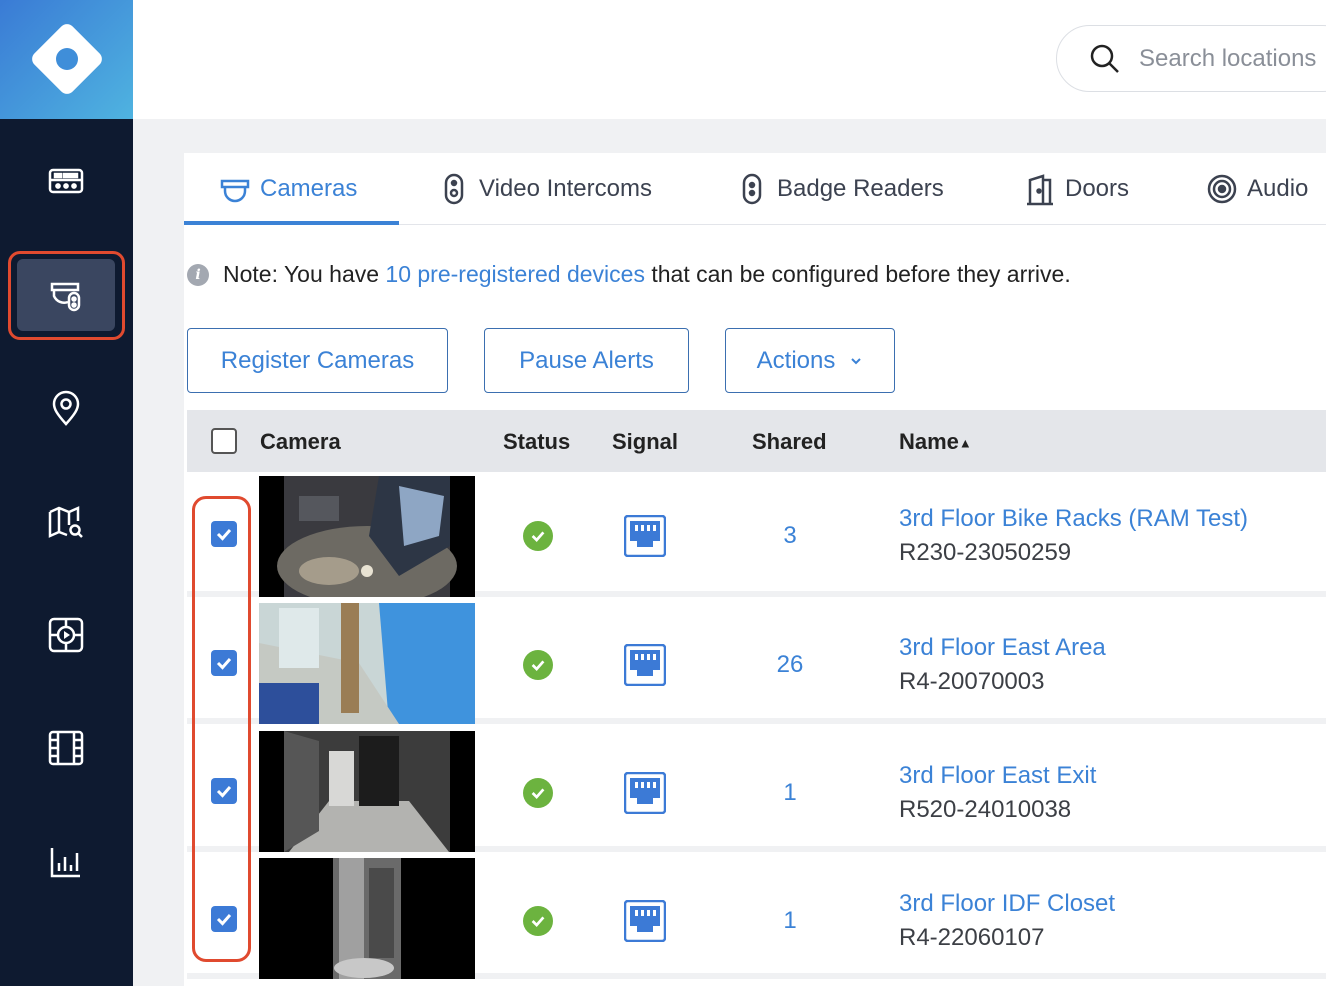 The width and height of the screenshot is (1326, 986). What do you see at coordinates (317, 360) in the screenshot?
I see `register-cameras-button: Register Cameras` at bounding box center [317, 360].